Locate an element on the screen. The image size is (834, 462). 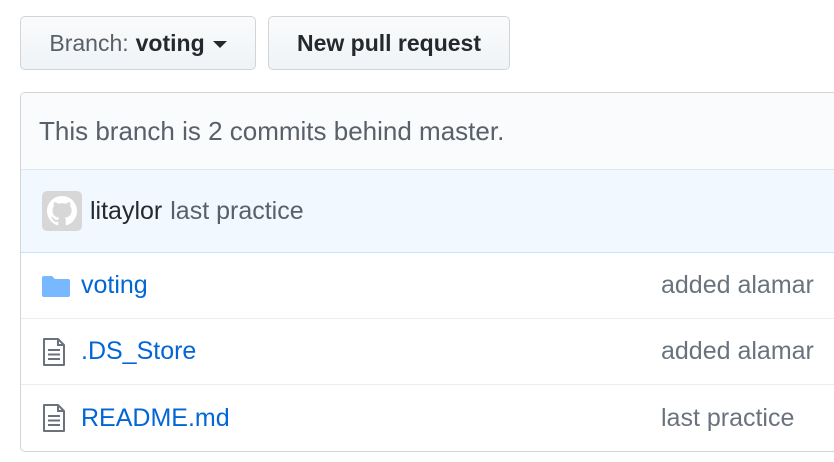
file-name-link: .DS_Store is located at coordinates (138, 351).